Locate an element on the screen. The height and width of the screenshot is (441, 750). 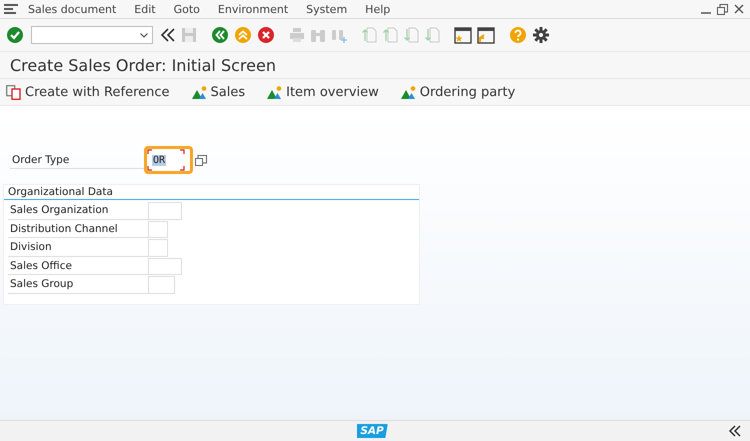
toolbar-button: Create with Reference is located at coordinates (88, 92).